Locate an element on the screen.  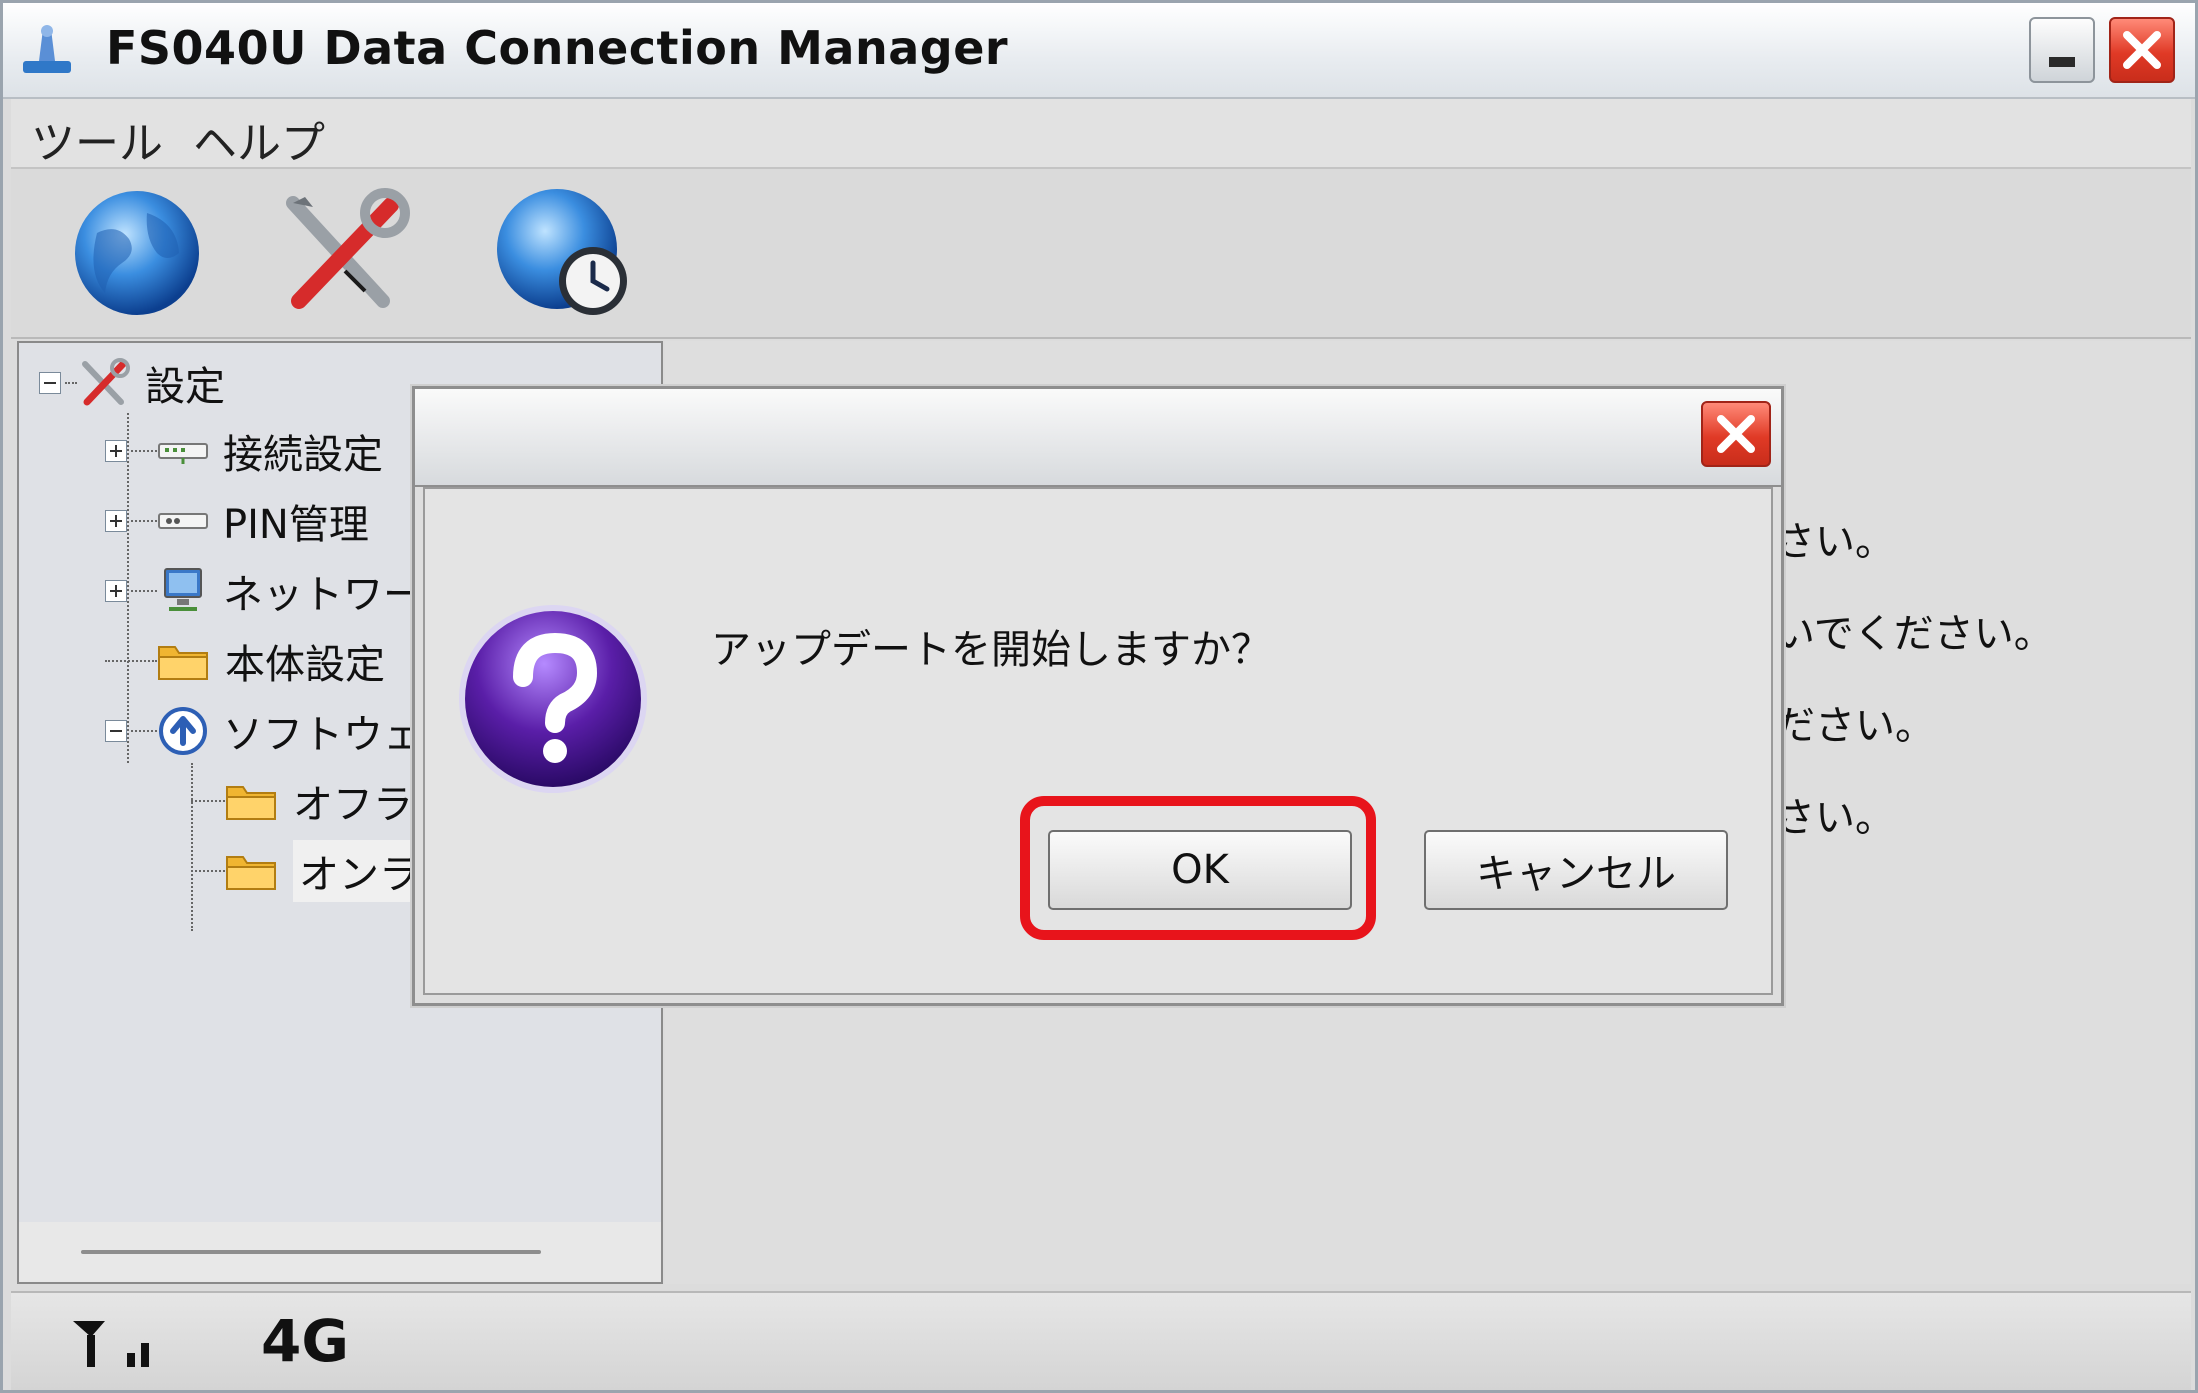
tree-label: オンラ is located at coordinates (359, 871).